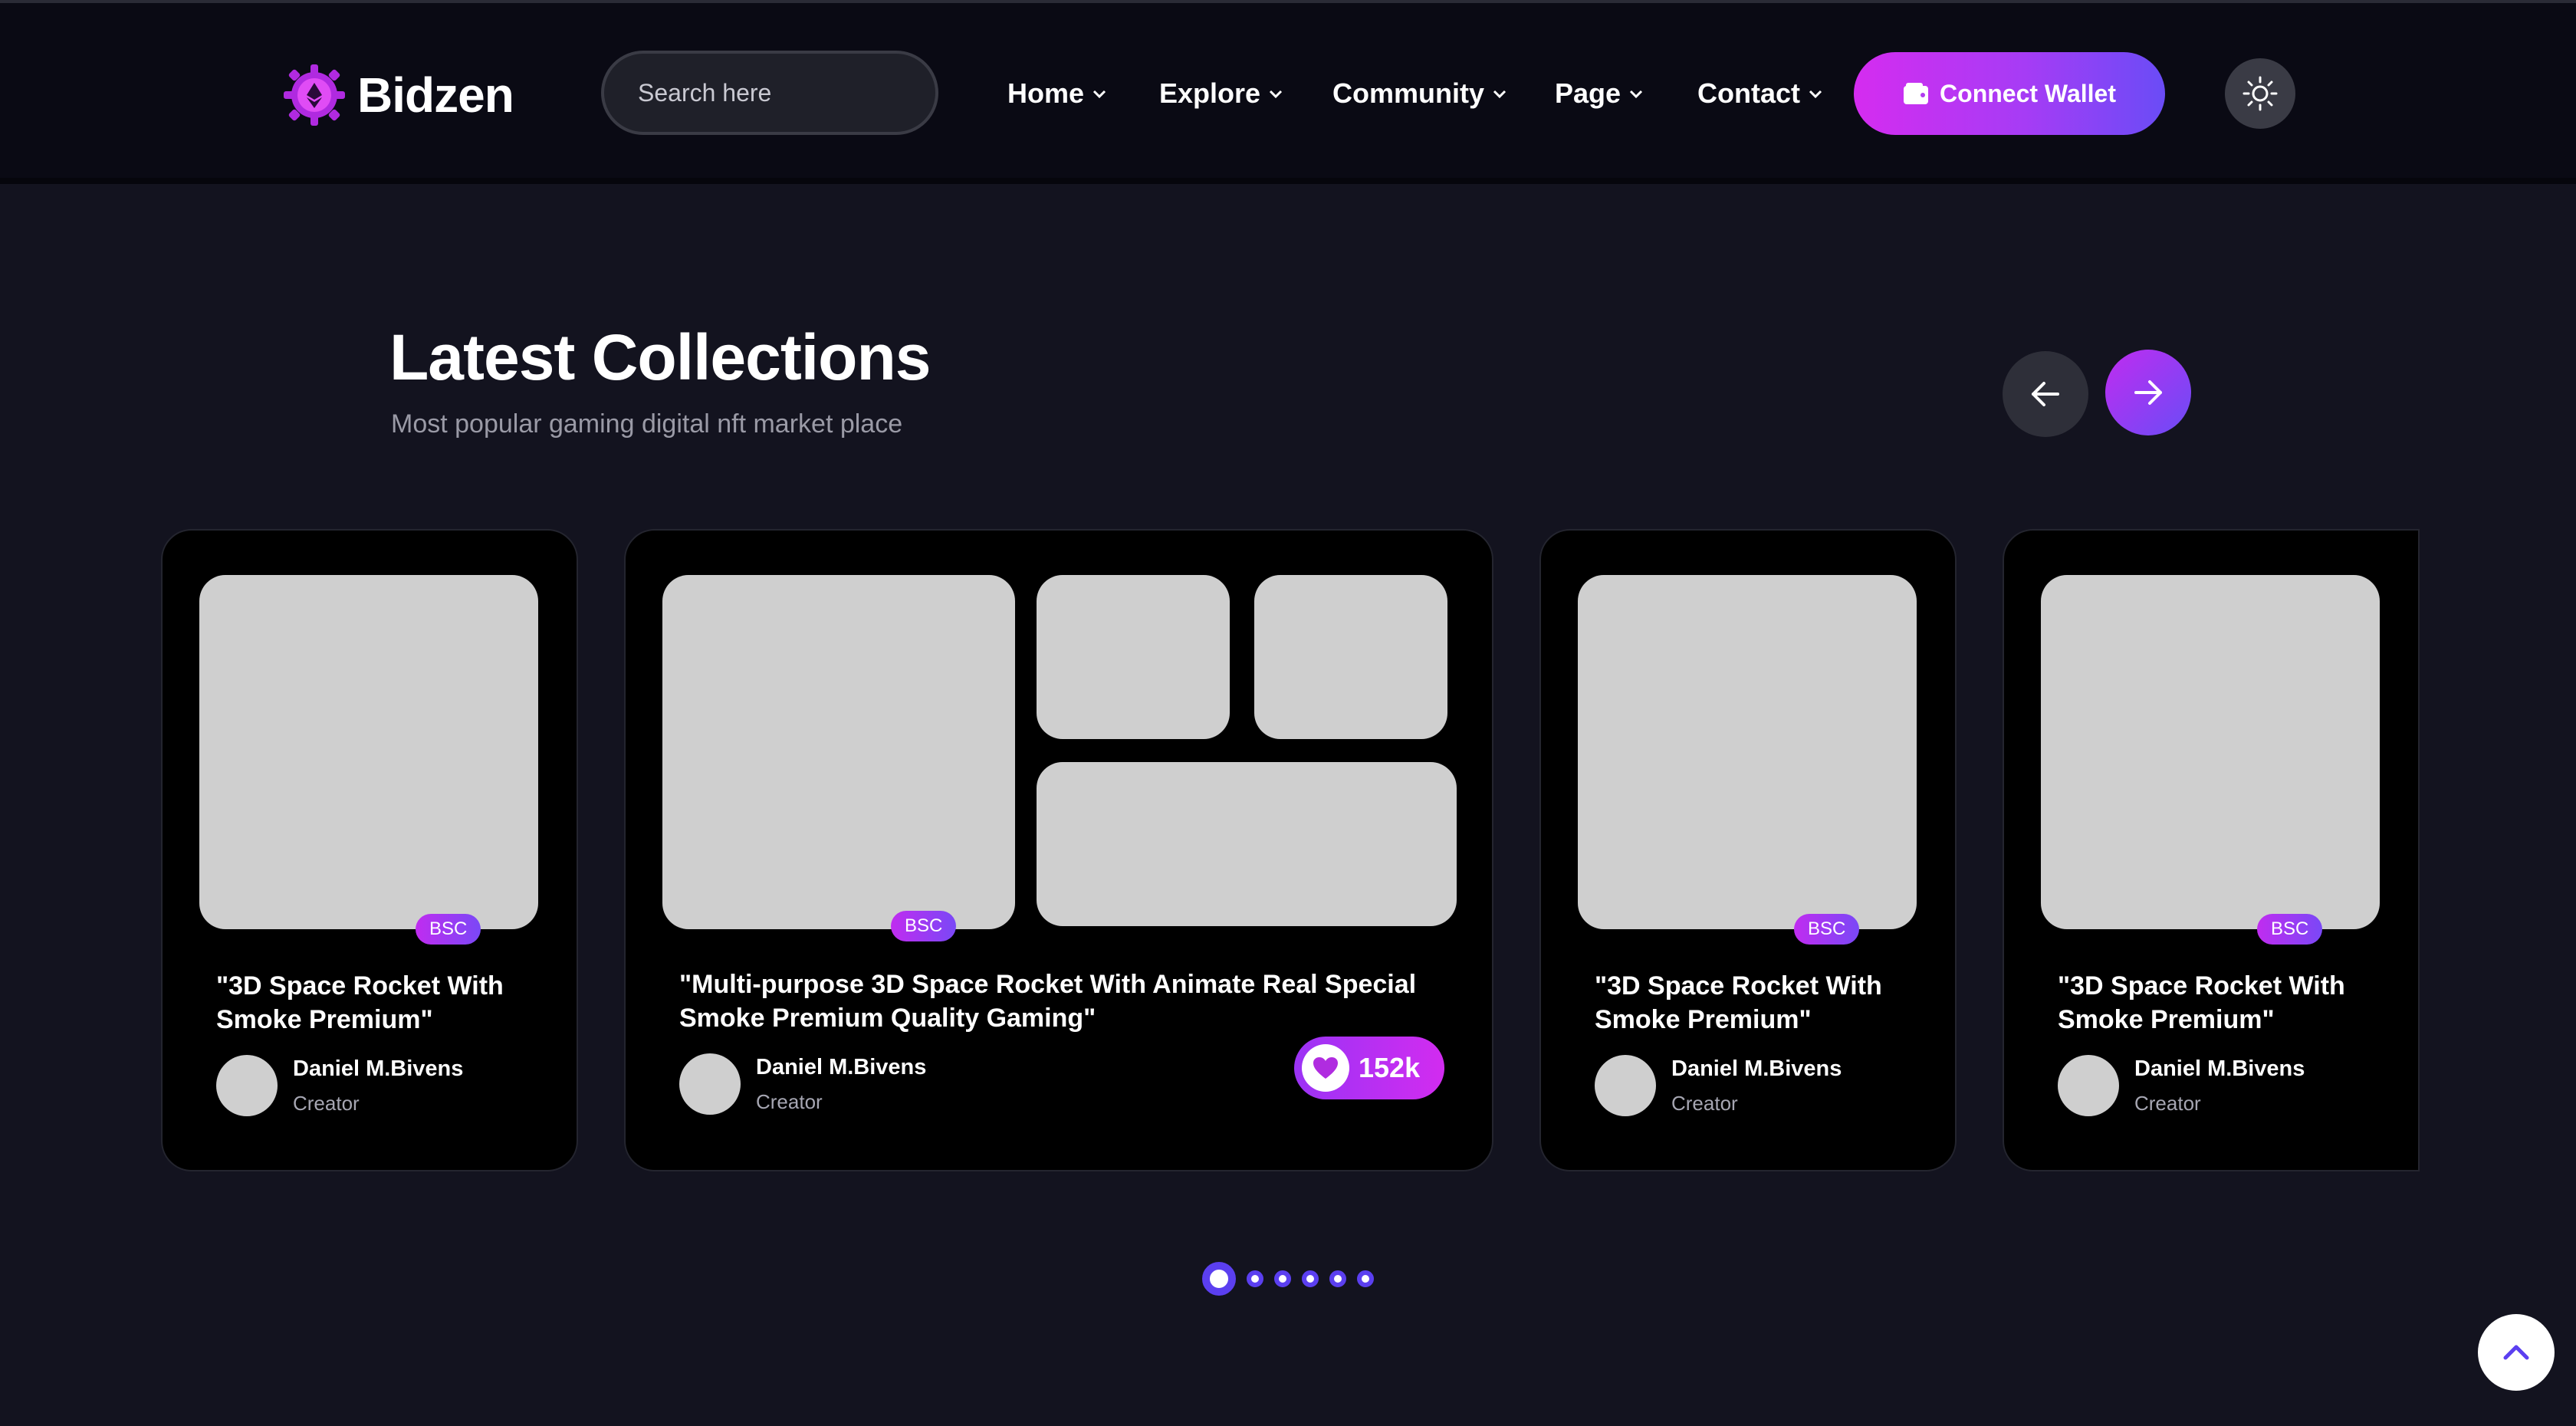  I want to click on nav-label-home: Home, so click(1046, 93).